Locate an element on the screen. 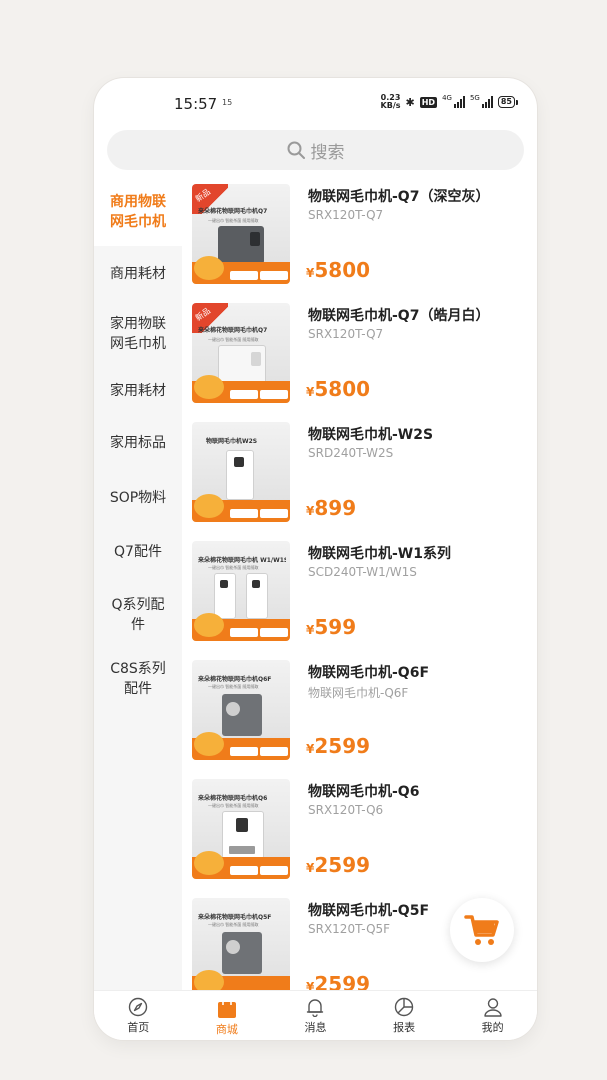 Image resolution: width=607 pixels, height=1080 pixels. tab-label: 我的 is located at coordinates (492, 1027).